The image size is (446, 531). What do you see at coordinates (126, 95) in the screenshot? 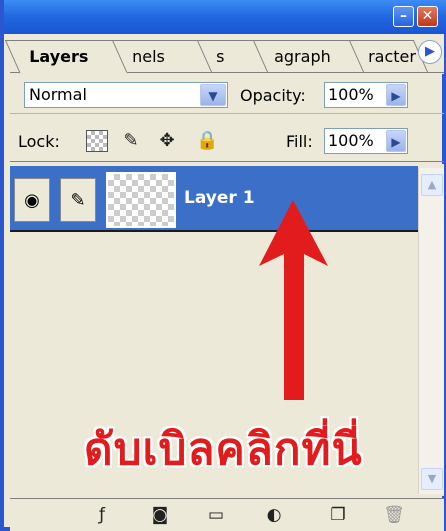
I see `blend-mode-select: Normal ▼` at bounding box center [126, 95].